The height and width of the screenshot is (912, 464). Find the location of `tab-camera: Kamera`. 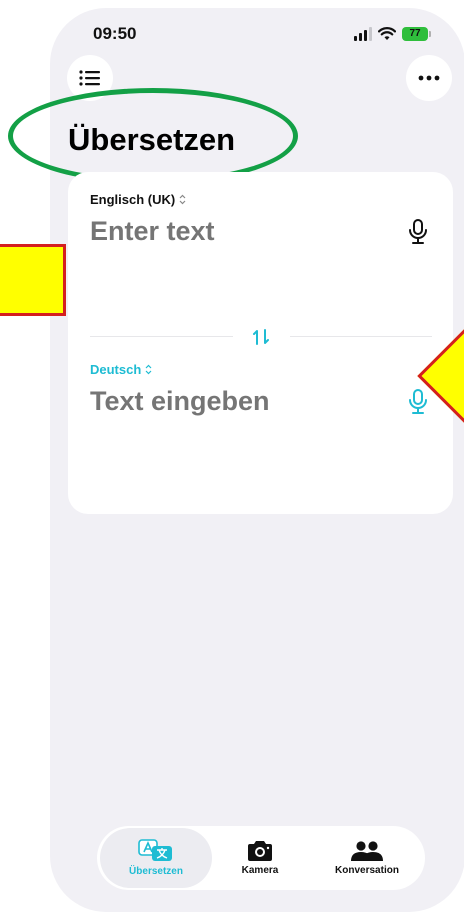

tab-camera: Kamera is located at coordinates (260, 858).